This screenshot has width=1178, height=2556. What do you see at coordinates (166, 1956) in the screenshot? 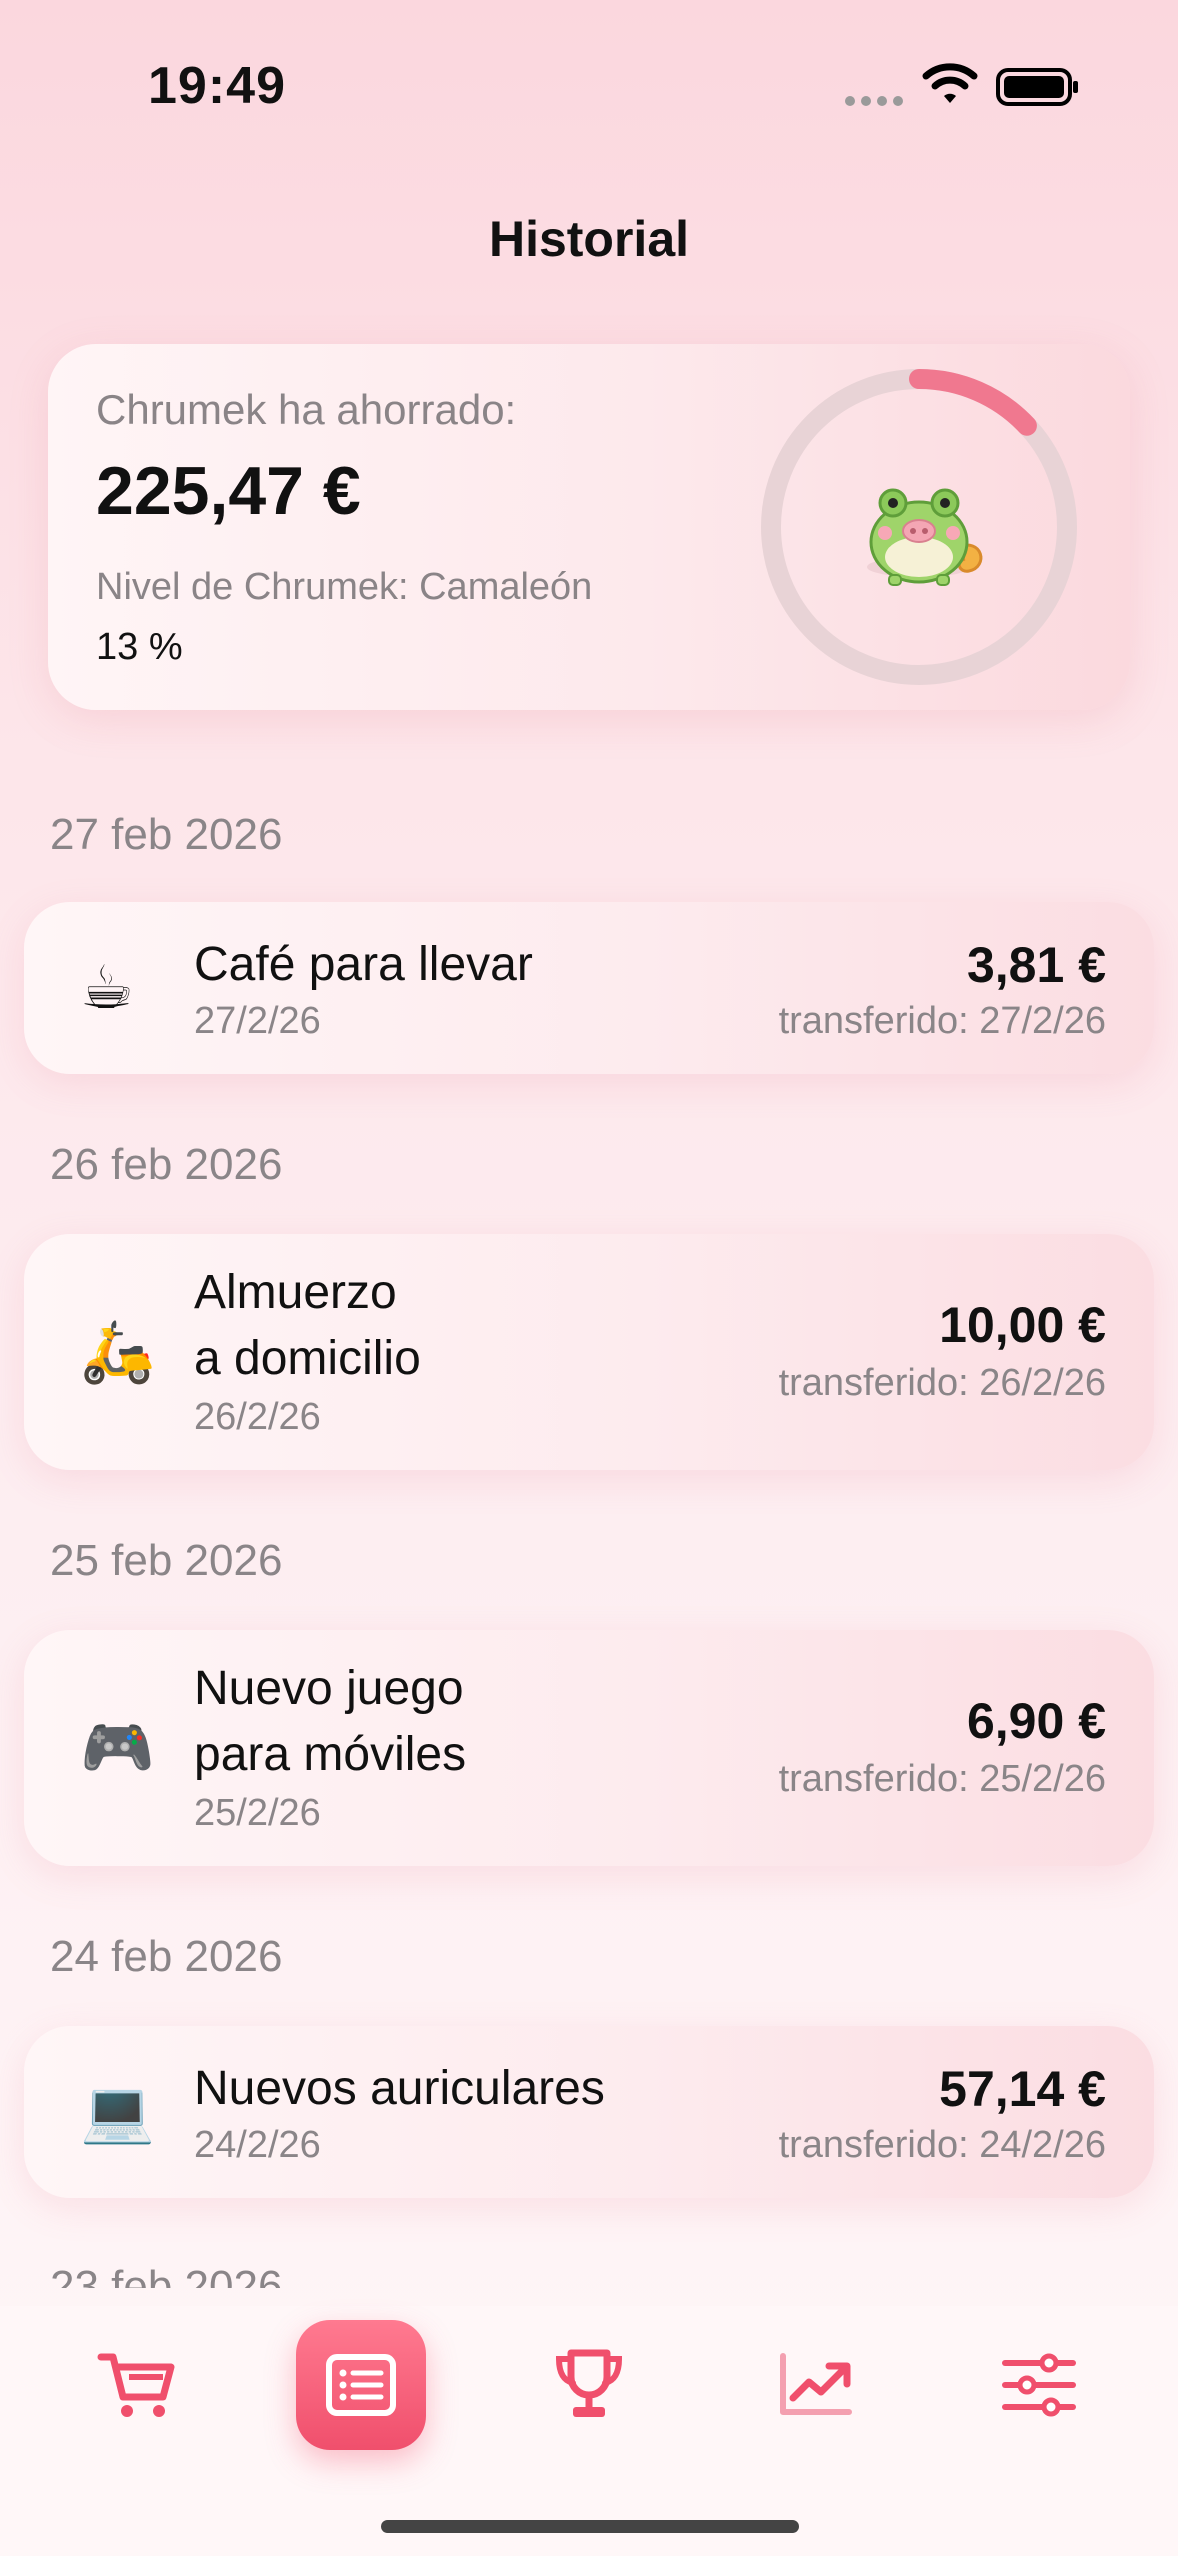
I see `date-header: 24 feb 2026` at bounding box center [166, 1956].